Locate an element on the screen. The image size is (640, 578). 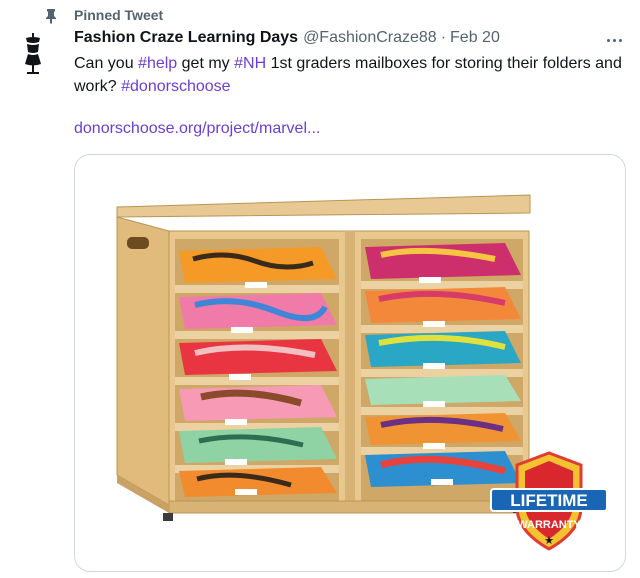
hashtag-donorschoose: #donorschoose is located at coordinates (175, 86).